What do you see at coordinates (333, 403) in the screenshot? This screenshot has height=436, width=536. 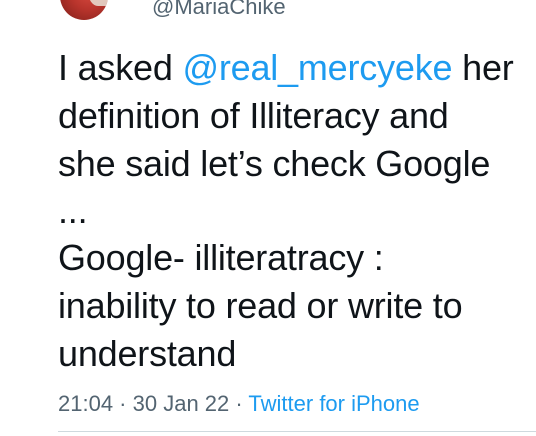 I see `tweet-source-link: Twitter for iPhone` at bounding box center [333, 403].